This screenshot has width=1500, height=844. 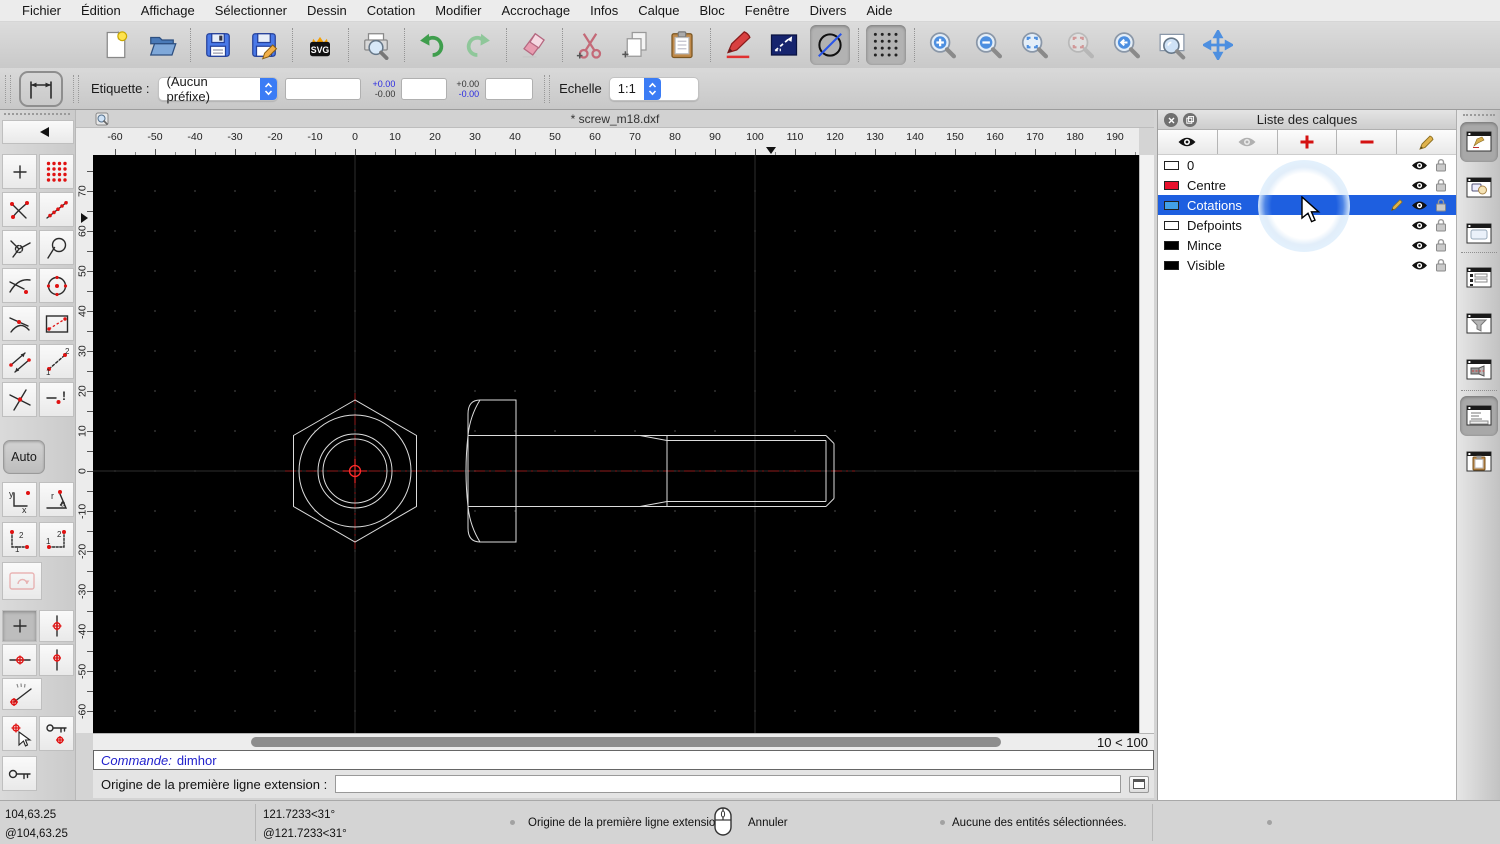 What do you see at coordinates (19, 209) in the screenshot?
I see `snap-endpoints-button` at bounding box center [19, 209].